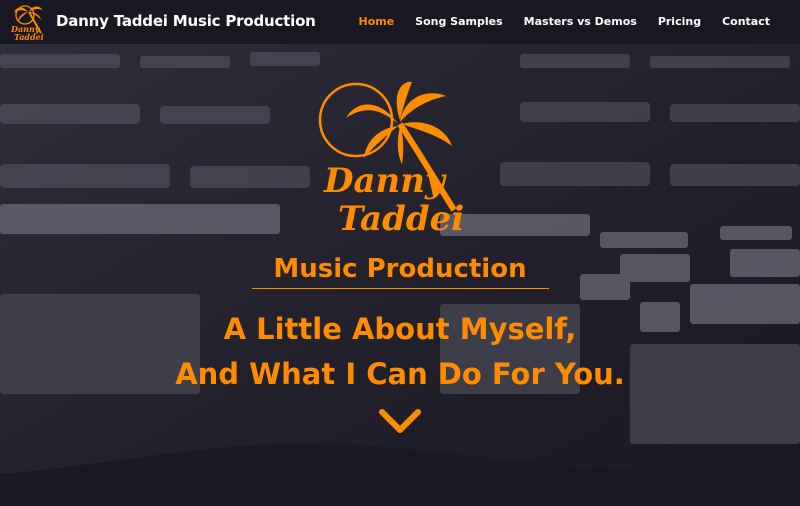 The height and width of the screenshot is (506, 800). I want to click on hero-headline-line2: And What I Can Do For You., so click(400, 374).